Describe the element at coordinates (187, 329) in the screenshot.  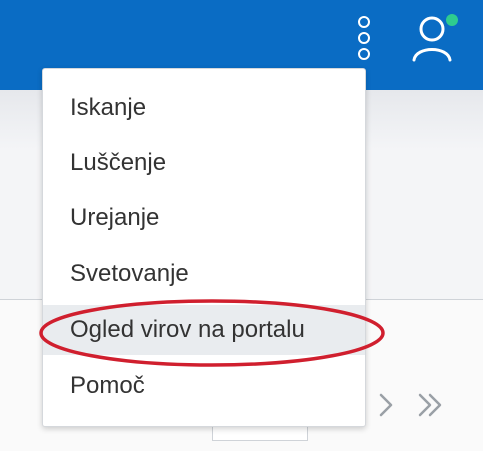
I see `menu-item-label: Ogled virov na portalu` at that location.